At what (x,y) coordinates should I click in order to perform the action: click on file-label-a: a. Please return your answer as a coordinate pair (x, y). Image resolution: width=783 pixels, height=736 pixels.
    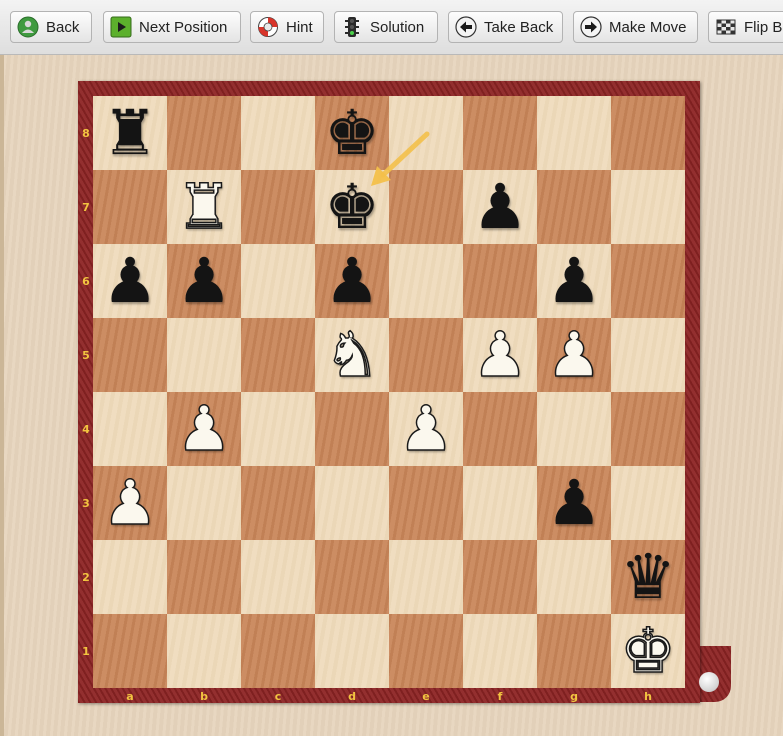
    Looking at the image, I should click on (130, 696).